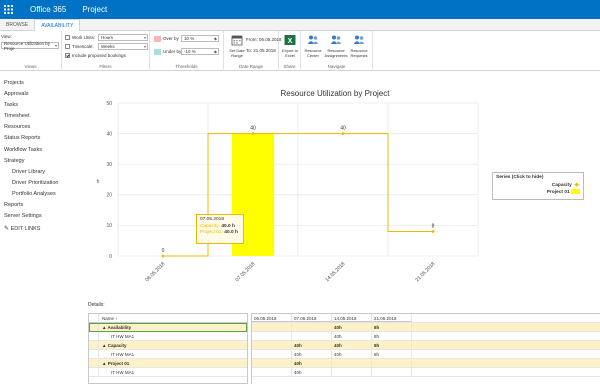 This screenshot has height=384, width=600. Describe the element at coordinates (109, 226) in the screenshot. I see `y-tick-label: 10` at that location.